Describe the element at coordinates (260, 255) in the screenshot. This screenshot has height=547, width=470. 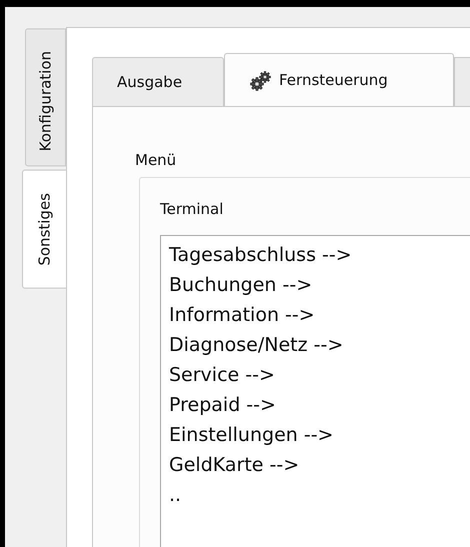
I see `list-item: Tagesabschluss -->` at that location.